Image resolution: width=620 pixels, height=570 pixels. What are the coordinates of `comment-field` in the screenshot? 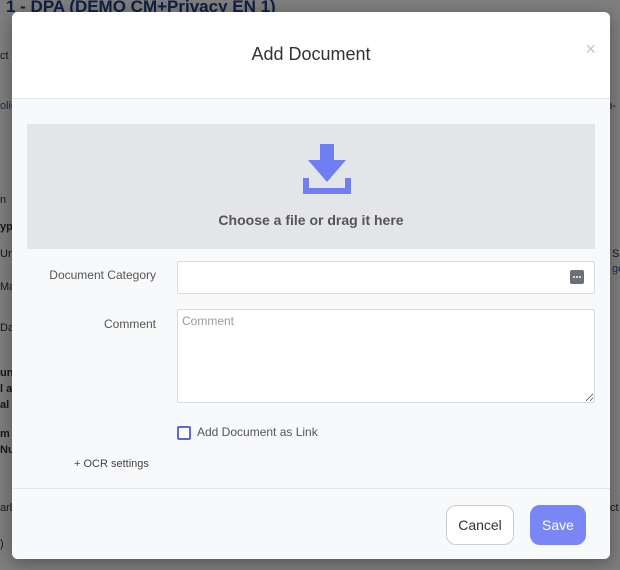 It's located at (386, 356).